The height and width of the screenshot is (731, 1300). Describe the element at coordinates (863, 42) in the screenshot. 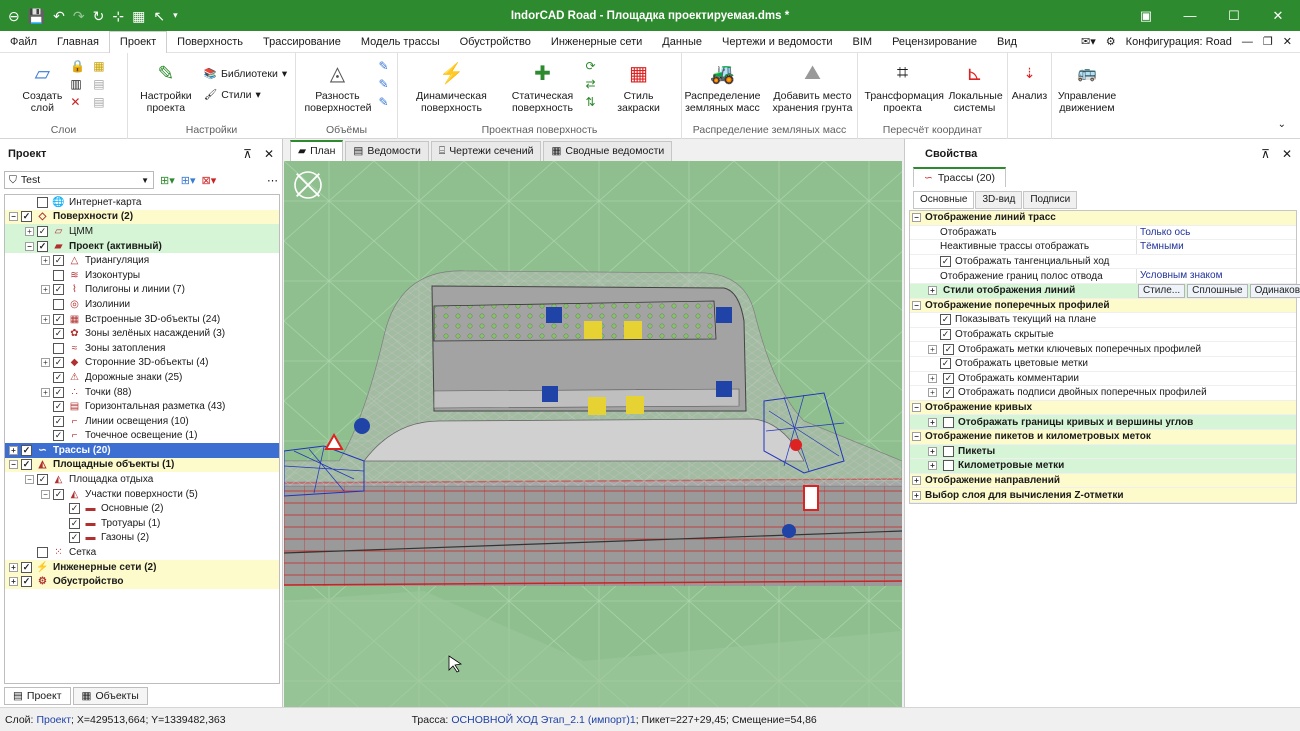

I see `menu-item: BIM` at that location.